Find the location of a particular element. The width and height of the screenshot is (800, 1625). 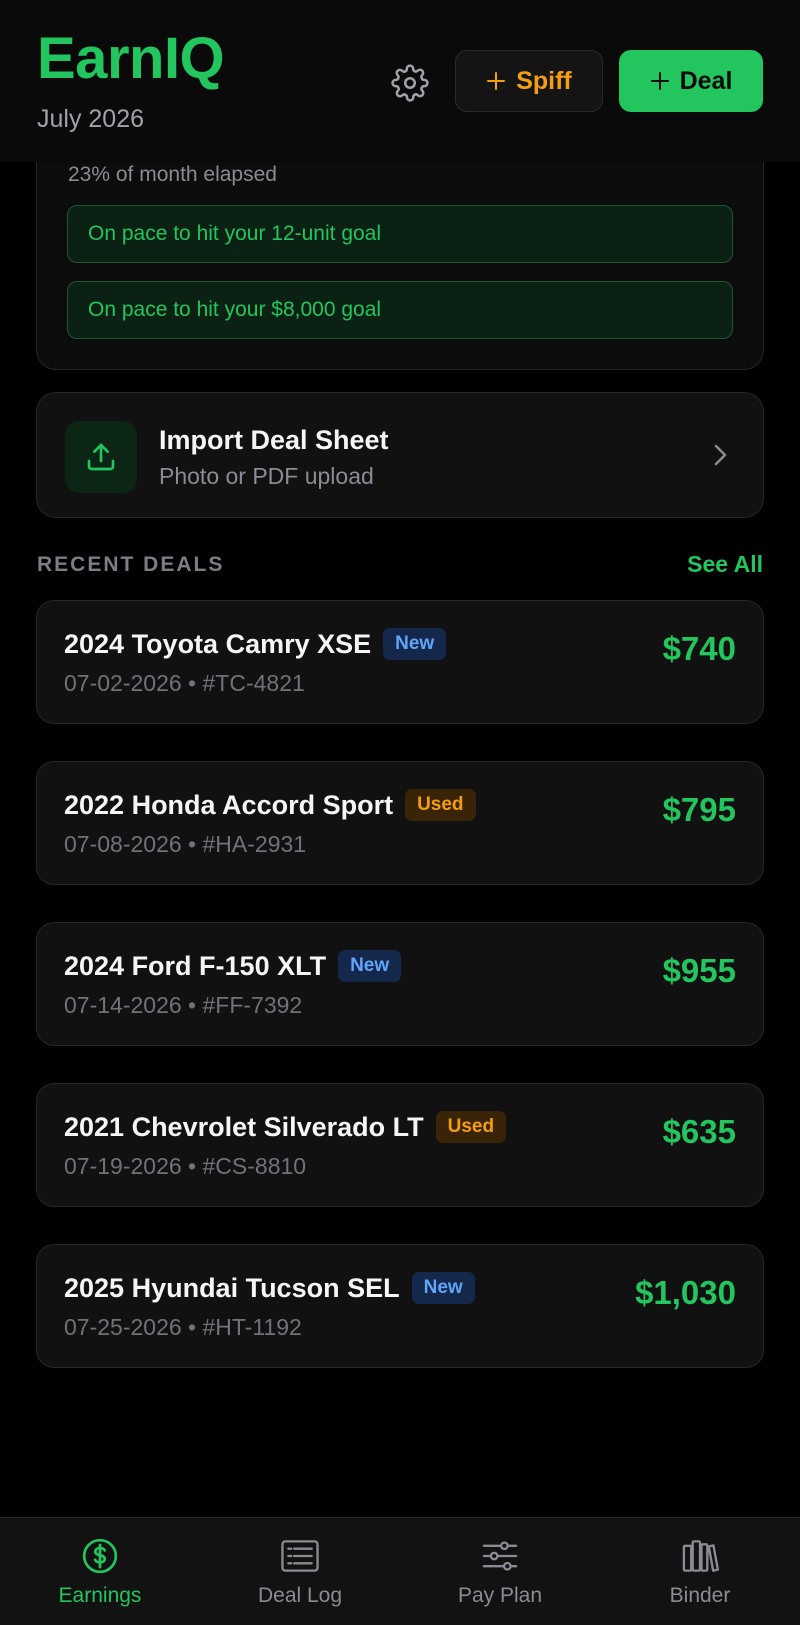

deal-commission: $795 is located at coordinates (699, 809).